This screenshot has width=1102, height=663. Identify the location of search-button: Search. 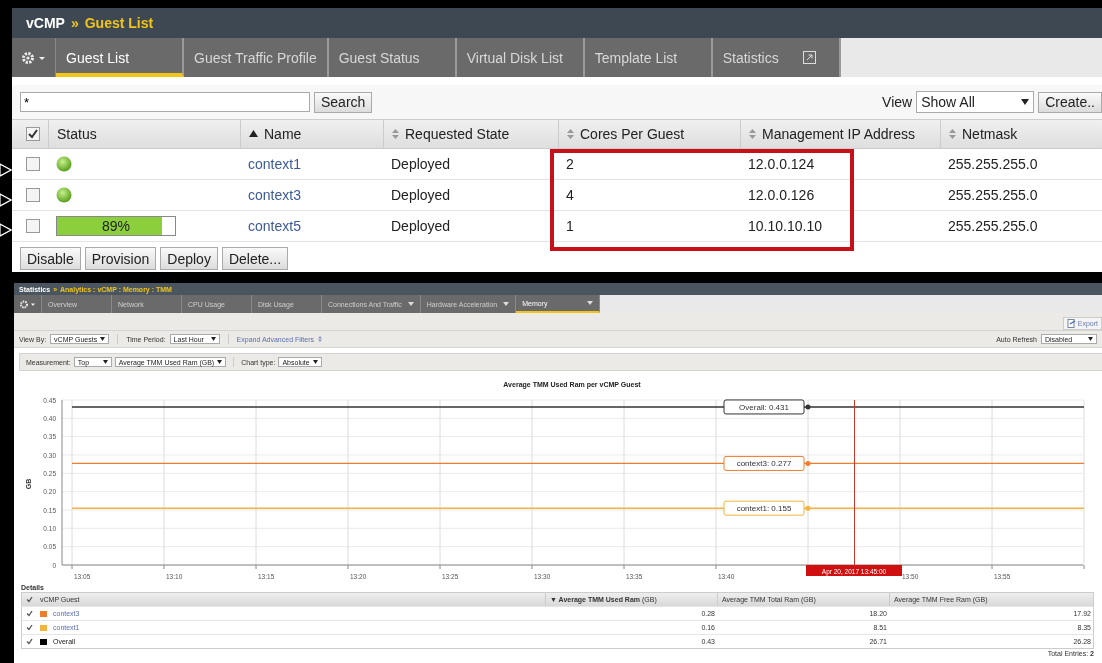
(343, 102).